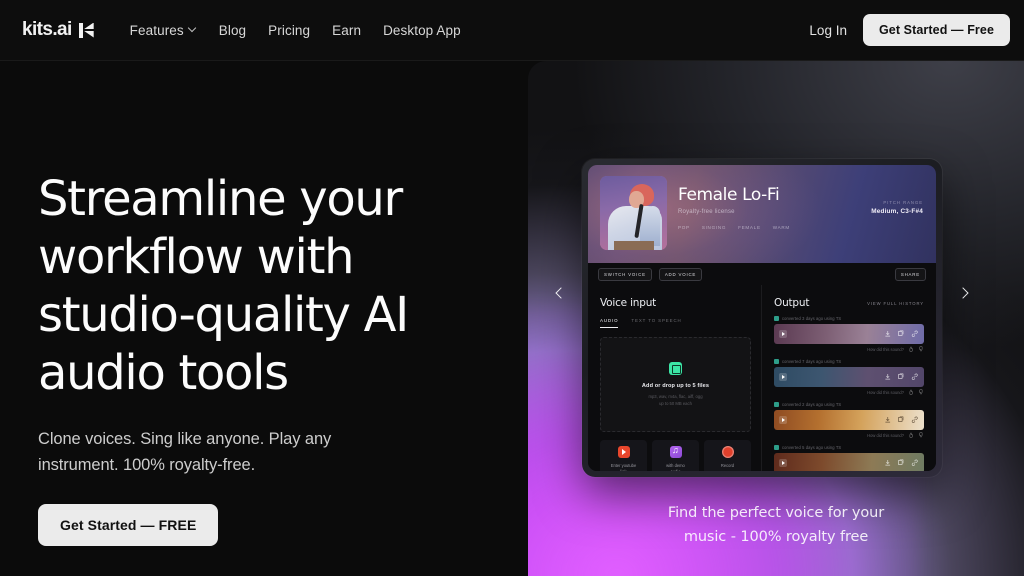  What do you see at coordinates (812, 318) in the screenshot?
I see `output-row-meta-text: converted 3 days ago using TS` at bounding box center [812, 318].